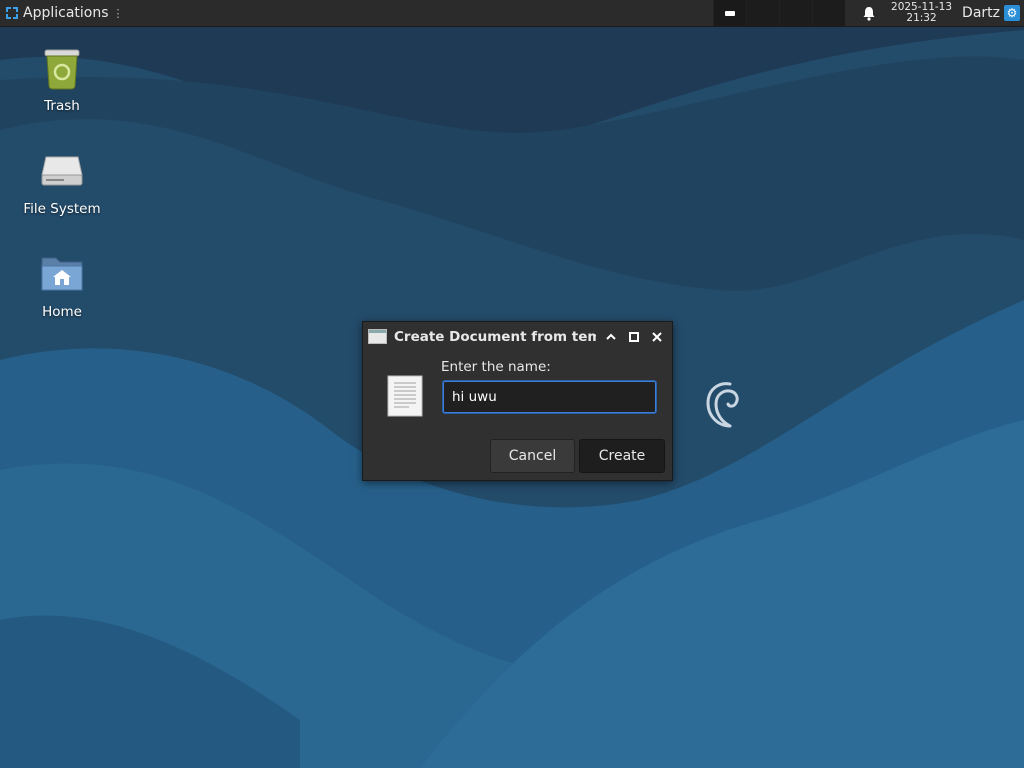 This screenshot has height=768, width=1024. Describe the element at coordinates (62, 274) in the screenshot. I see `home-folder-icon` at that location.